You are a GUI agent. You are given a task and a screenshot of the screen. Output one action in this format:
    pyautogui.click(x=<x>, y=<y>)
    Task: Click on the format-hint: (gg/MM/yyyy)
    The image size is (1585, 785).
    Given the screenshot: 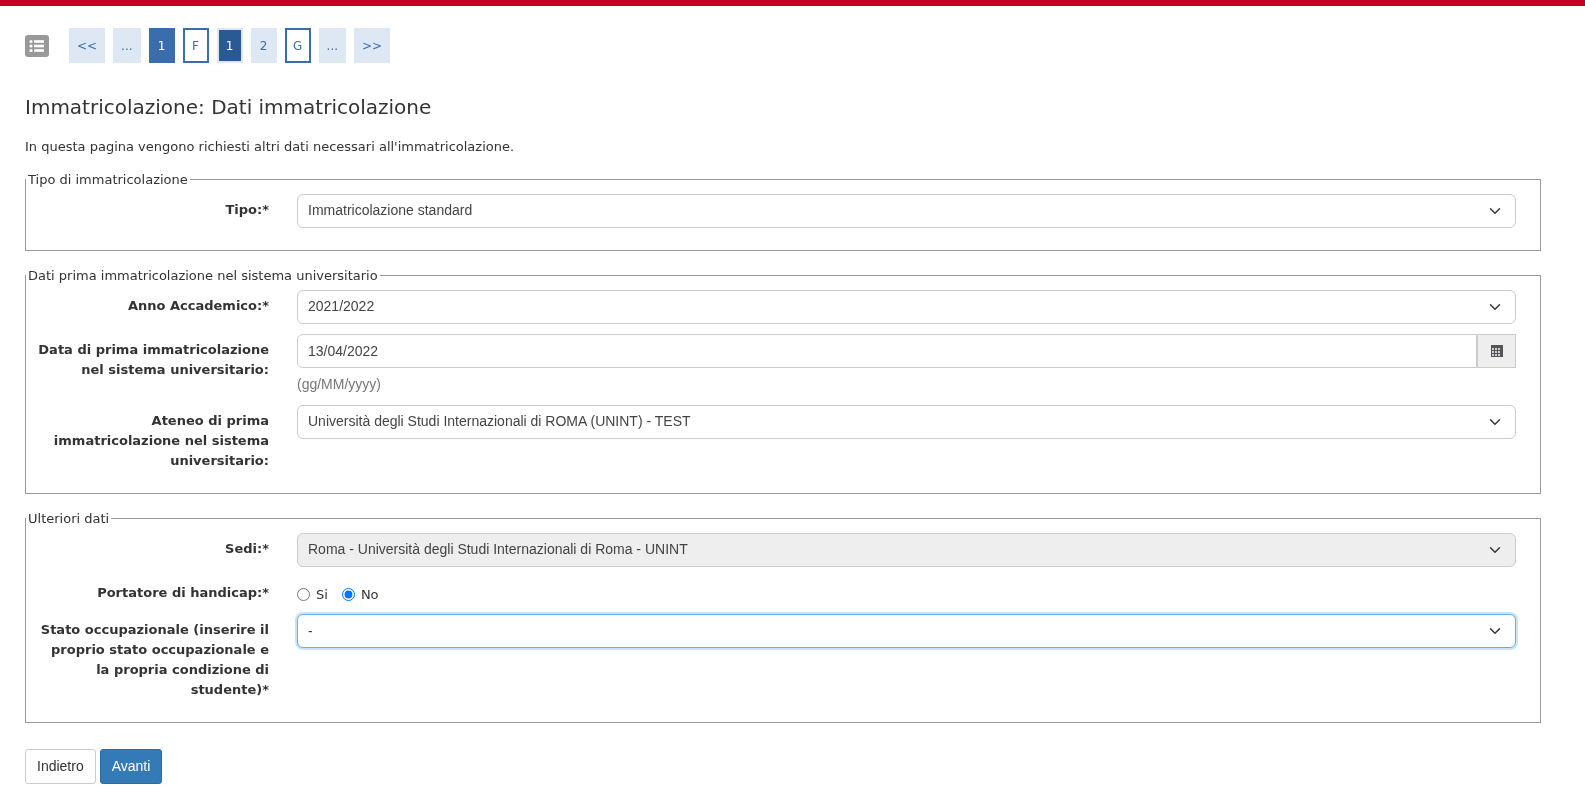 What is the action you would take?
    pyautogui.click(x=339, y=384)
    